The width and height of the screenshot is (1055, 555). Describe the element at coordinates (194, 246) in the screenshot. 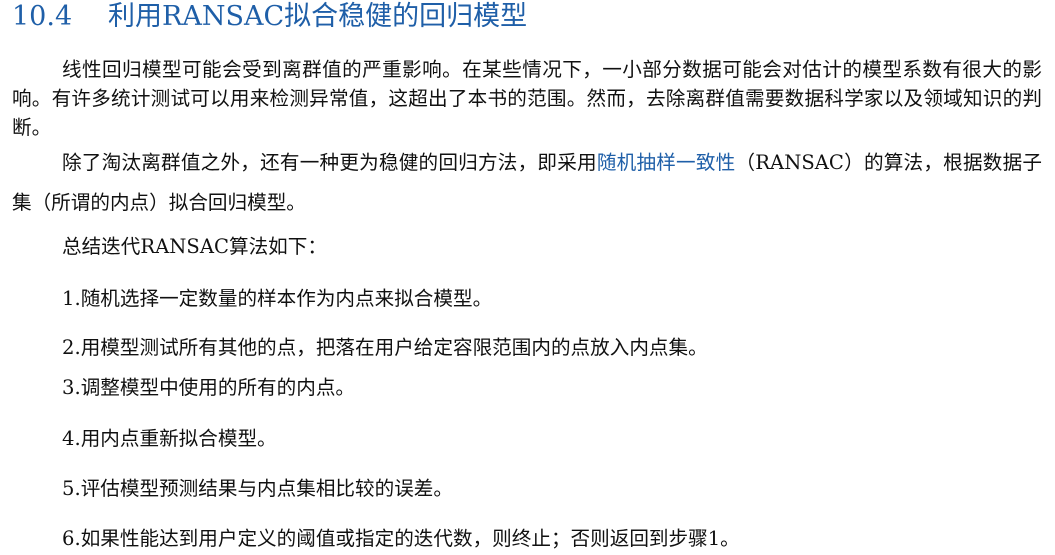

I see `algorithm-summary-label: 总结迭代RANSAC算法如下：` at that location.